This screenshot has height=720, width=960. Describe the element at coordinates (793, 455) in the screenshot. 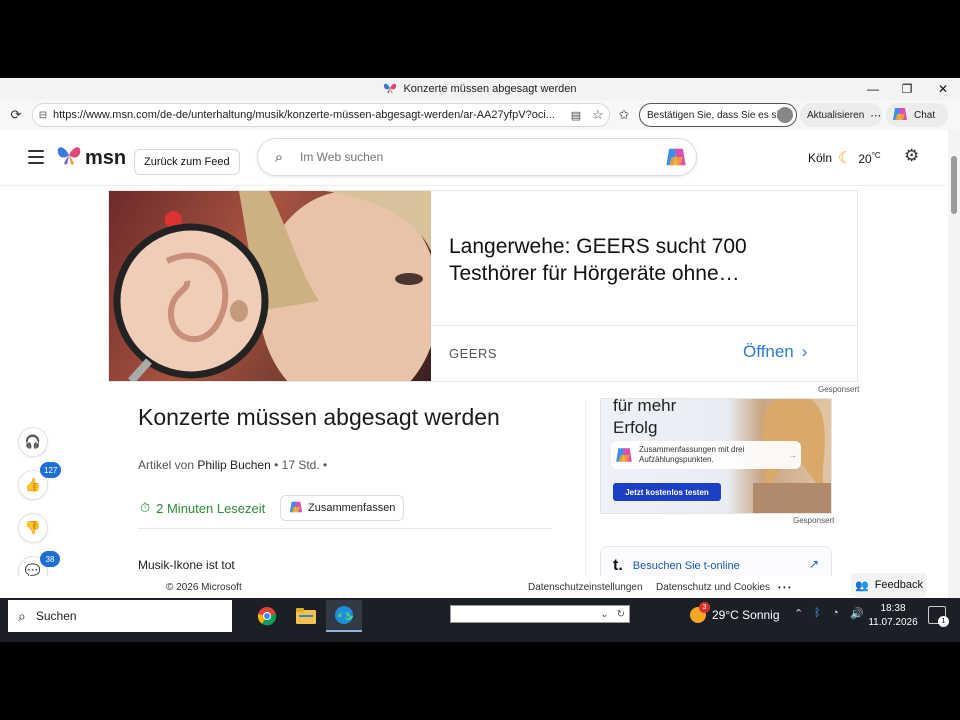

I see `arrow-right-icon: →` at that location.